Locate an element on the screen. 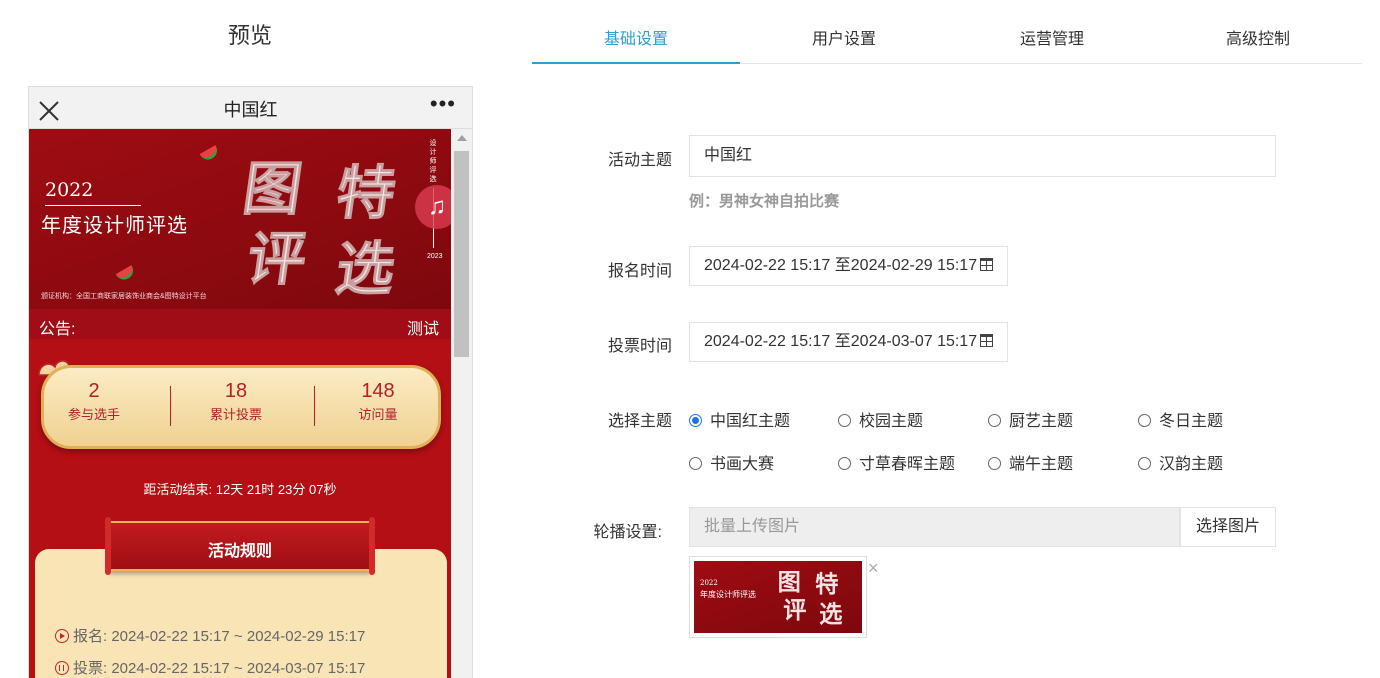 The image size is (1380, 678). stat-label: 累计投票 is located at coordinates (235, 414).